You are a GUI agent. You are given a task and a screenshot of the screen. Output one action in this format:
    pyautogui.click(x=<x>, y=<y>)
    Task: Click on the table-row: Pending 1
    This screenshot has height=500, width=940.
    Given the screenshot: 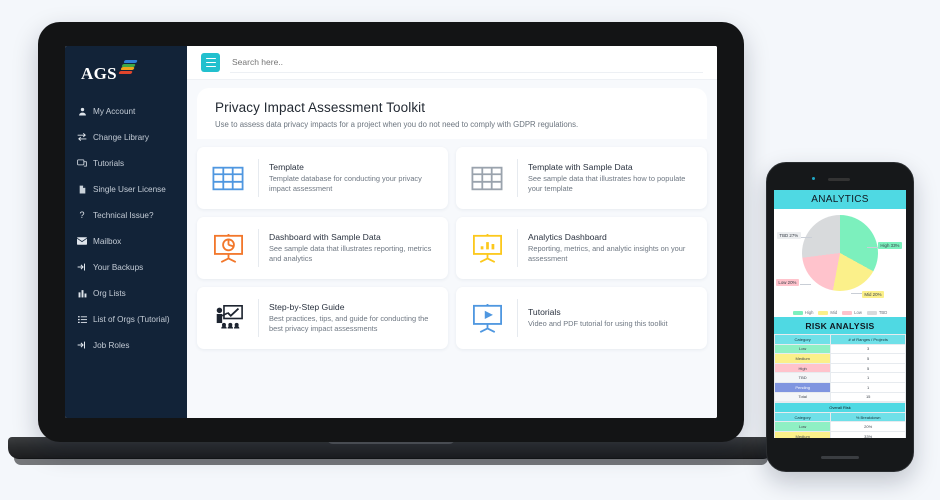 What is the action you would take?
    pyautogui.click(x=840, y=387)
    